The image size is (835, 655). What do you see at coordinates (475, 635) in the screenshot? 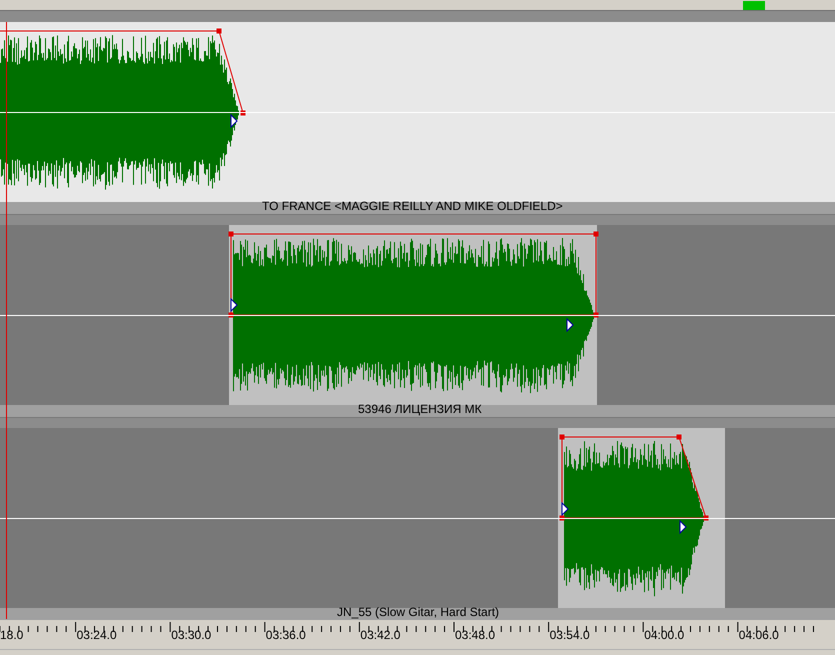
I see `time-label: 03:48.0` at bounding box center [475, 635].